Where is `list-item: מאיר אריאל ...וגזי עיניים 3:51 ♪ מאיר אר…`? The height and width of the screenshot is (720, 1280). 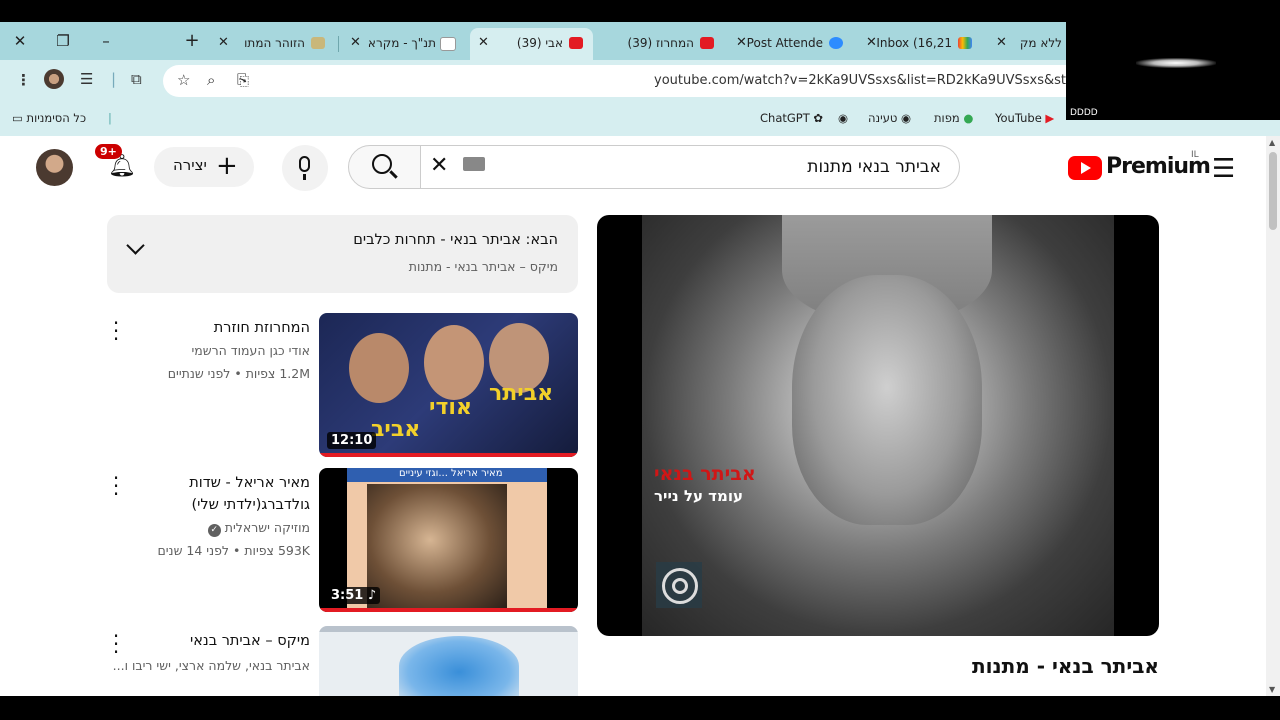
list-item: מאיר אריאל ...וגזי עיניים 3:51 ♪ מאיר אר… is located at coordinates (342, 540).